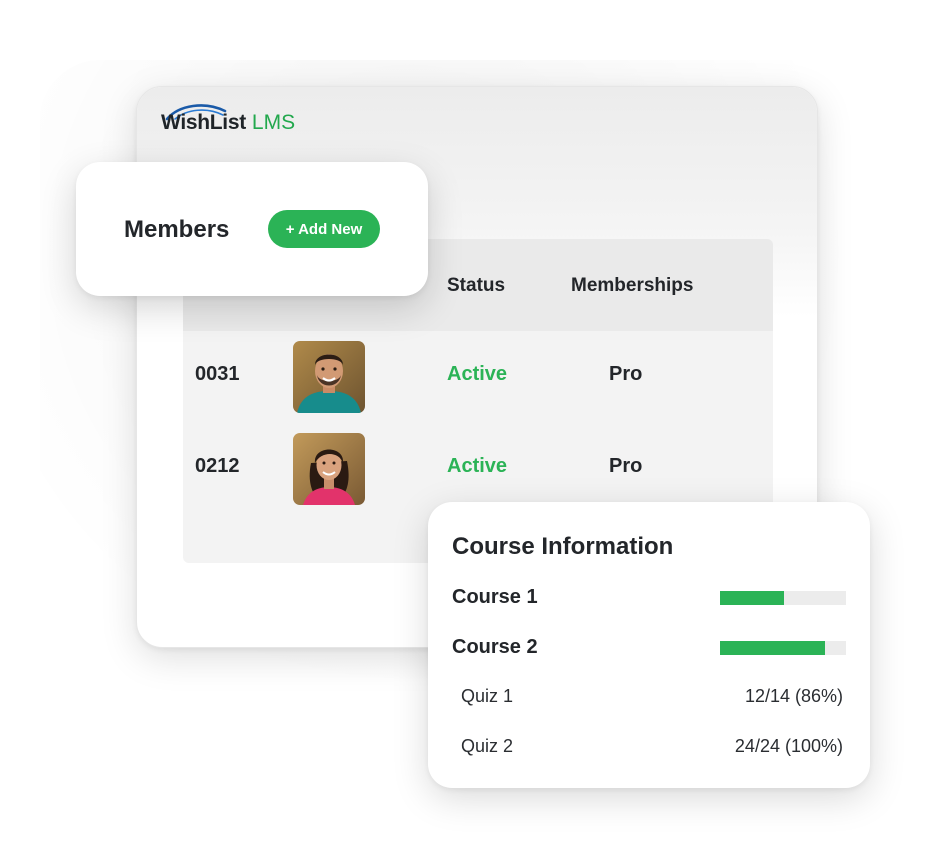 Image resolution: width=938 pixels, height=846 pixels. I want to click on members-title: Members, so click(177, 229).